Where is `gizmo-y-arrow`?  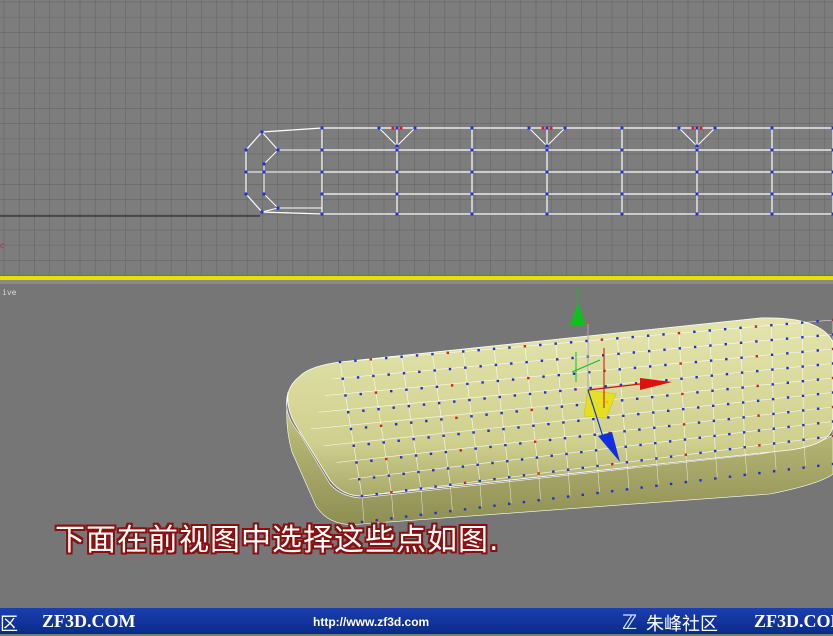
gizmo-y-arrow is located at coordinates (578, 314).